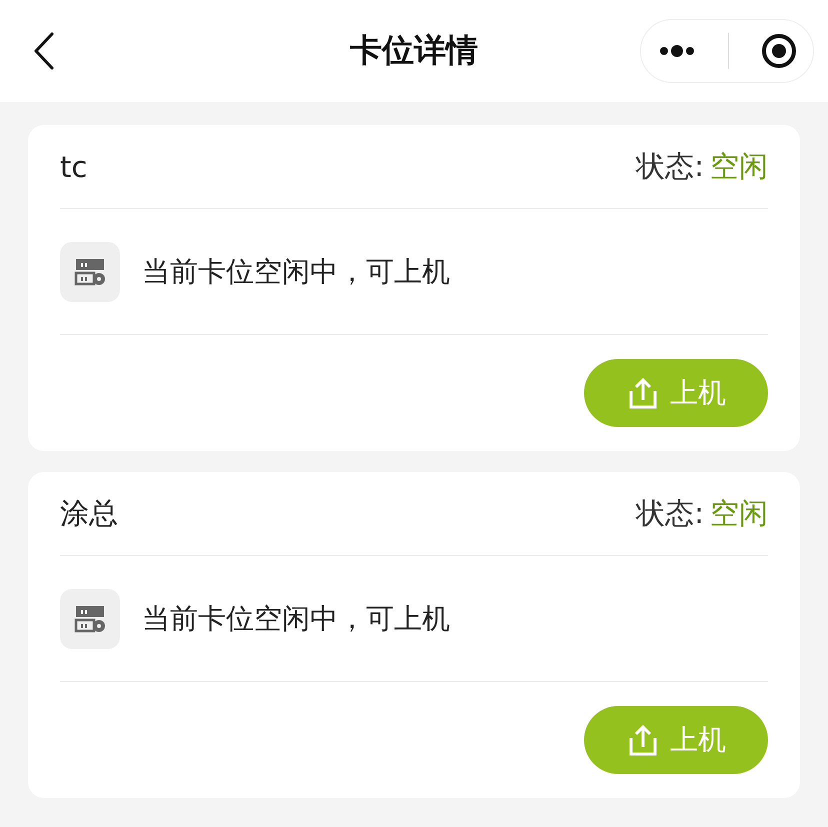 The height and width of the screenshot is (827, 828). I want to click on page-title: 卡位详情, so click(414, 50).